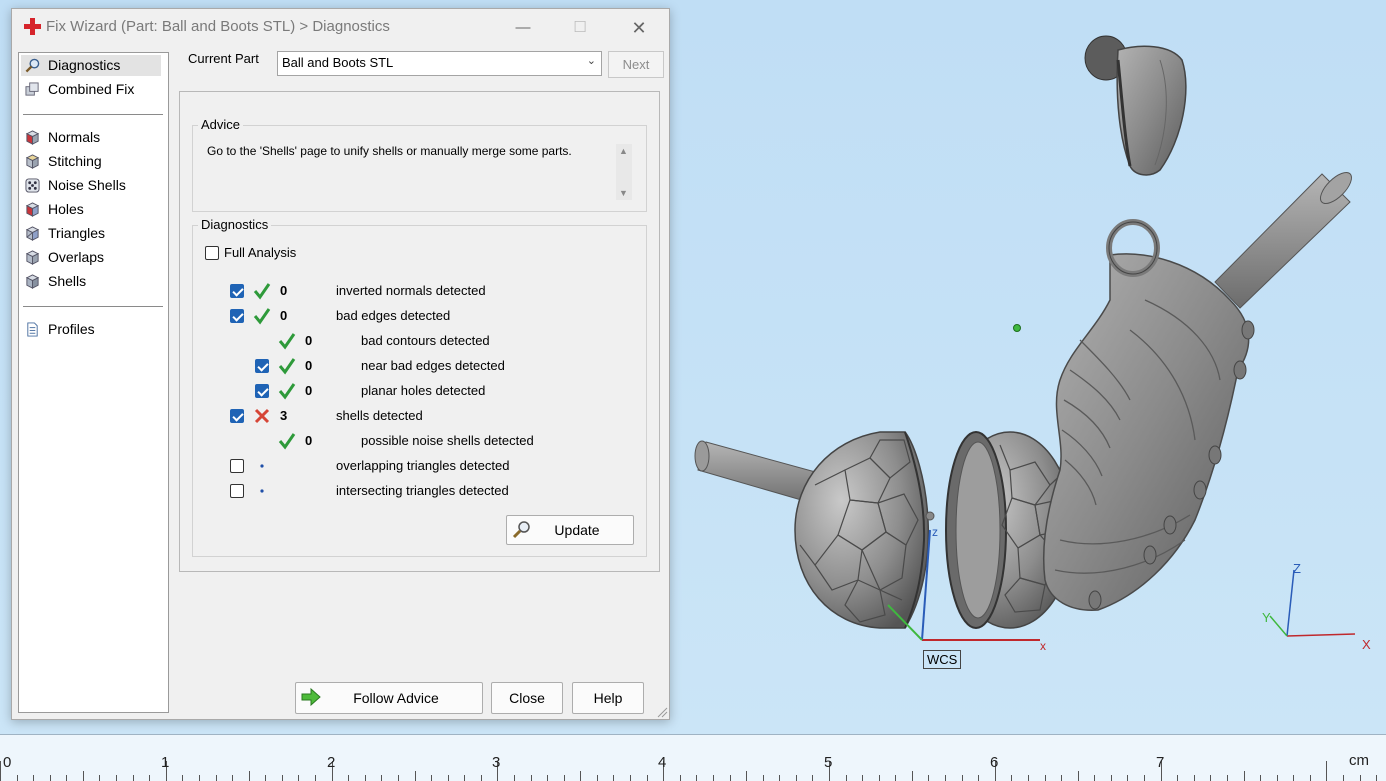 The width and height of the screenshot is (1386, 781). Describe the element at coordinates (662, 712) in the screenshot. I see `resize-grip-icon` at that location.